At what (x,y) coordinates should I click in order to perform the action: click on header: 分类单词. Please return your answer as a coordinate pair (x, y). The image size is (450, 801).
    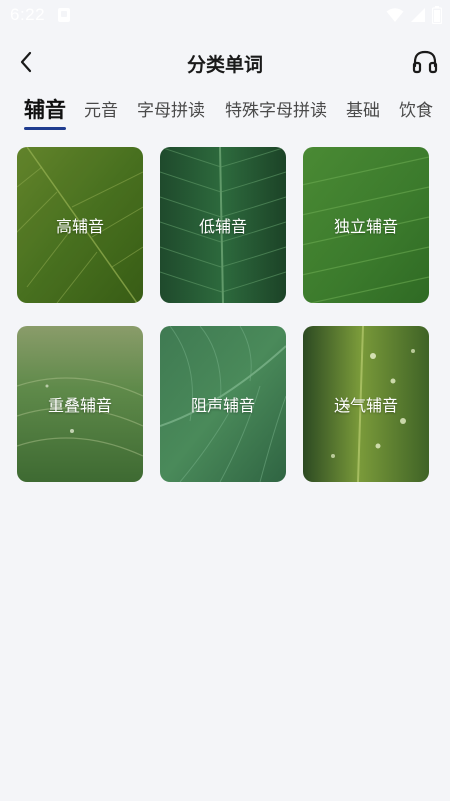
    Looking at the image, I should click on (225, 62).